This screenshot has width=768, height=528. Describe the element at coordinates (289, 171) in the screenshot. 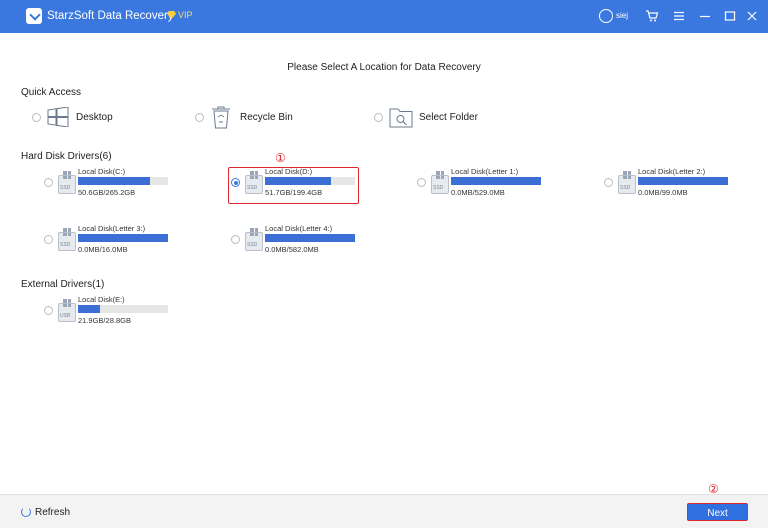

I see `disk-name: Local Disk(D:)` at that location.